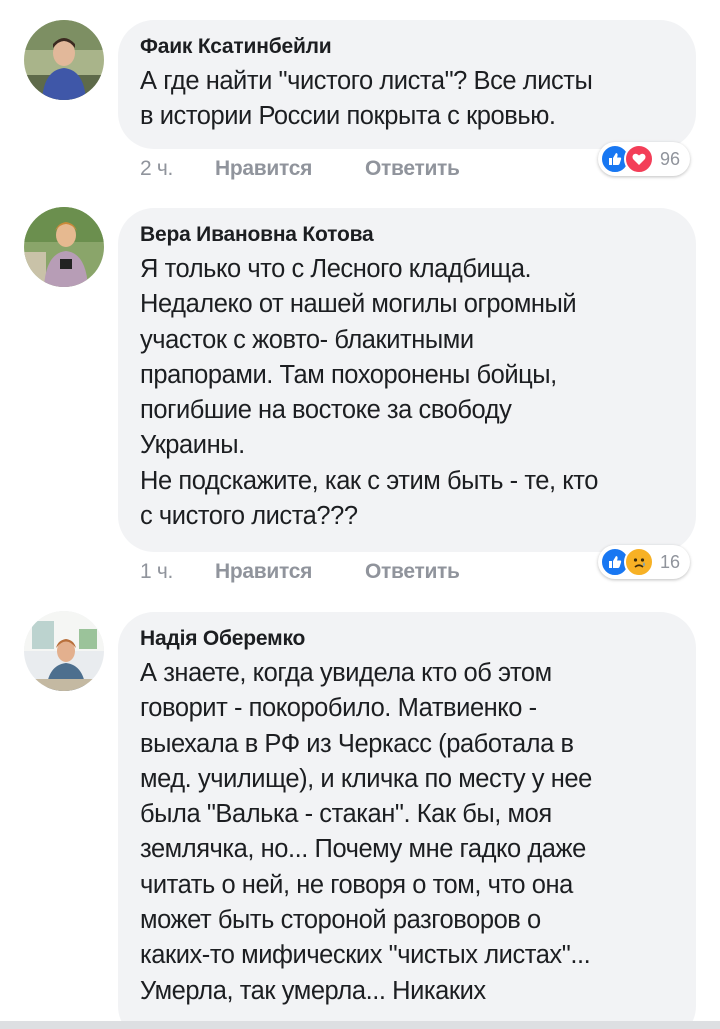 The height and width of the screenshot is (1029, 720). I want to click on reactions-summary: 16, so click(643, 562).